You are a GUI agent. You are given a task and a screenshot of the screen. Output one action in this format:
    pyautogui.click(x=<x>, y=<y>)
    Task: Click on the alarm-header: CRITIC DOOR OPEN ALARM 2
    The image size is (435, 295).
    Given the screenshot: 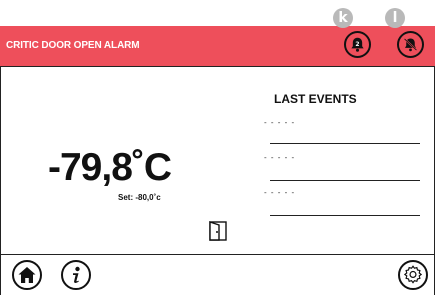 What is the action you would take?
    pyautogui.click(x=217, y=46)
    